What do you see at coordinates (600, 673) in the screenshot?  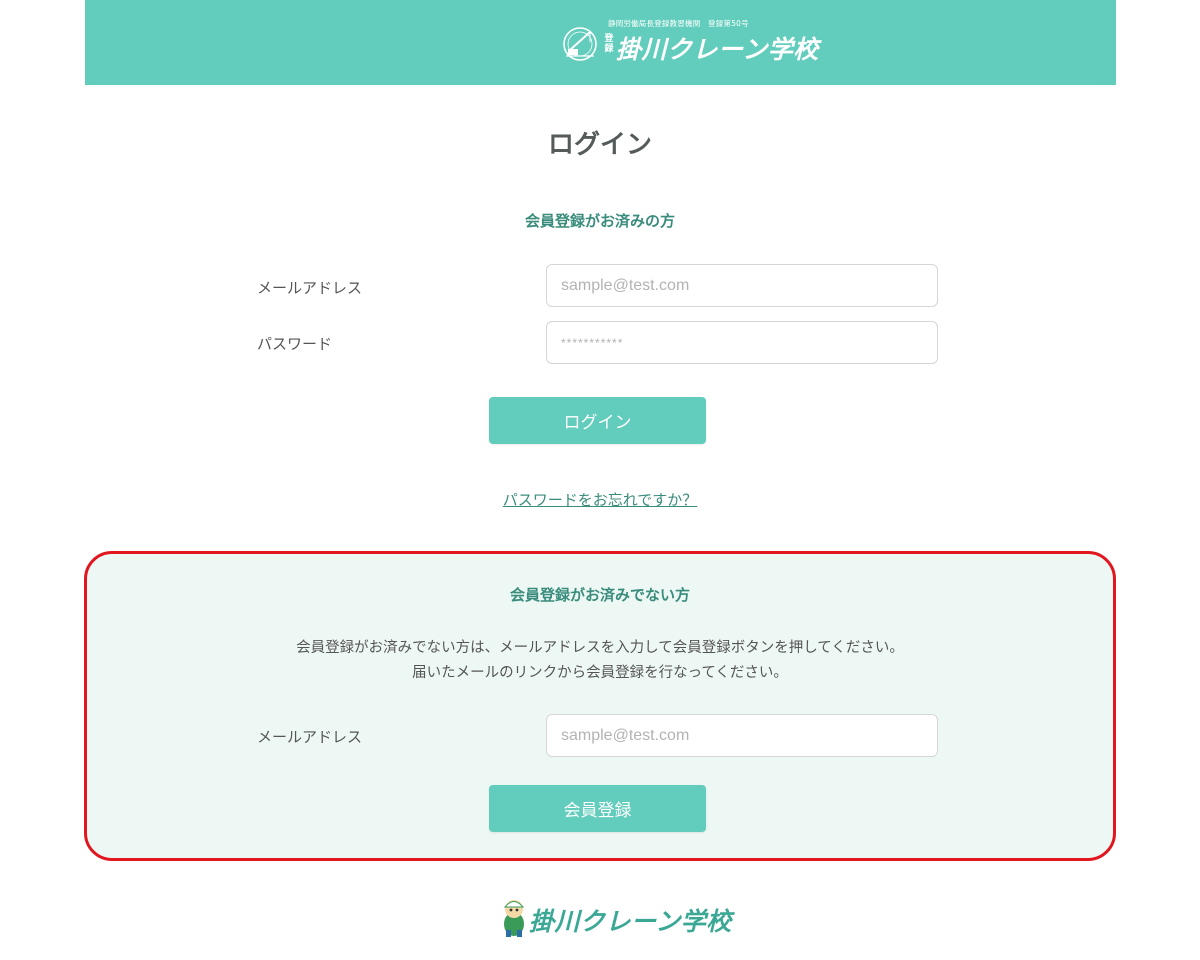 I see `register-description-line2: 届いたメールのリンクから会員登録を行なってください。` at bounding box center [600, 673].